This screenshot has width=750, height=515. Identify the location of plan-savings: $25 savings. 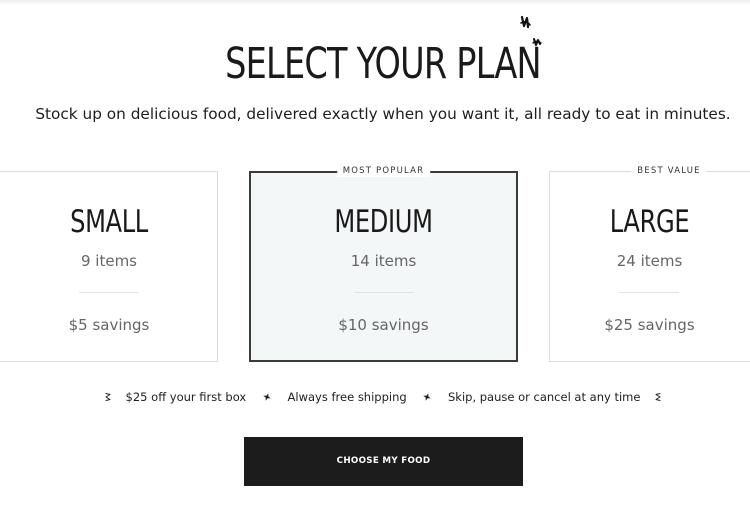
(649, 325).